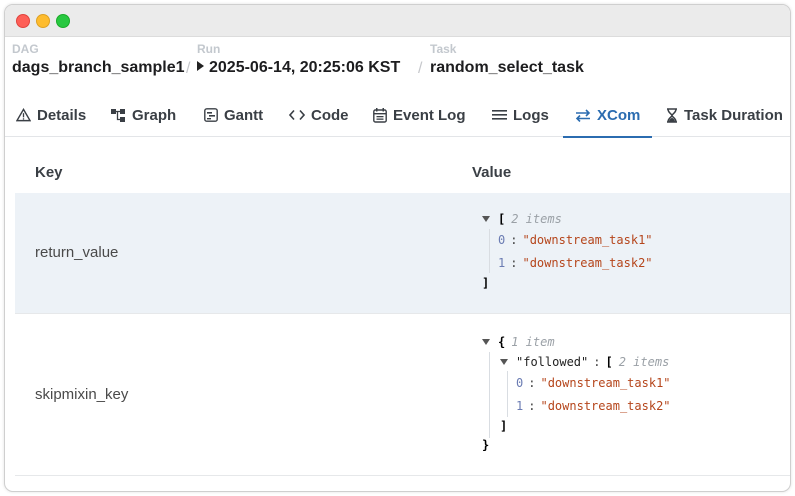 This screenshot has width=795, height=496. What do you see at coordinates (154, 115) in the screenshot?
I see `tab-label: Graph` at bounding box center [154, 115].